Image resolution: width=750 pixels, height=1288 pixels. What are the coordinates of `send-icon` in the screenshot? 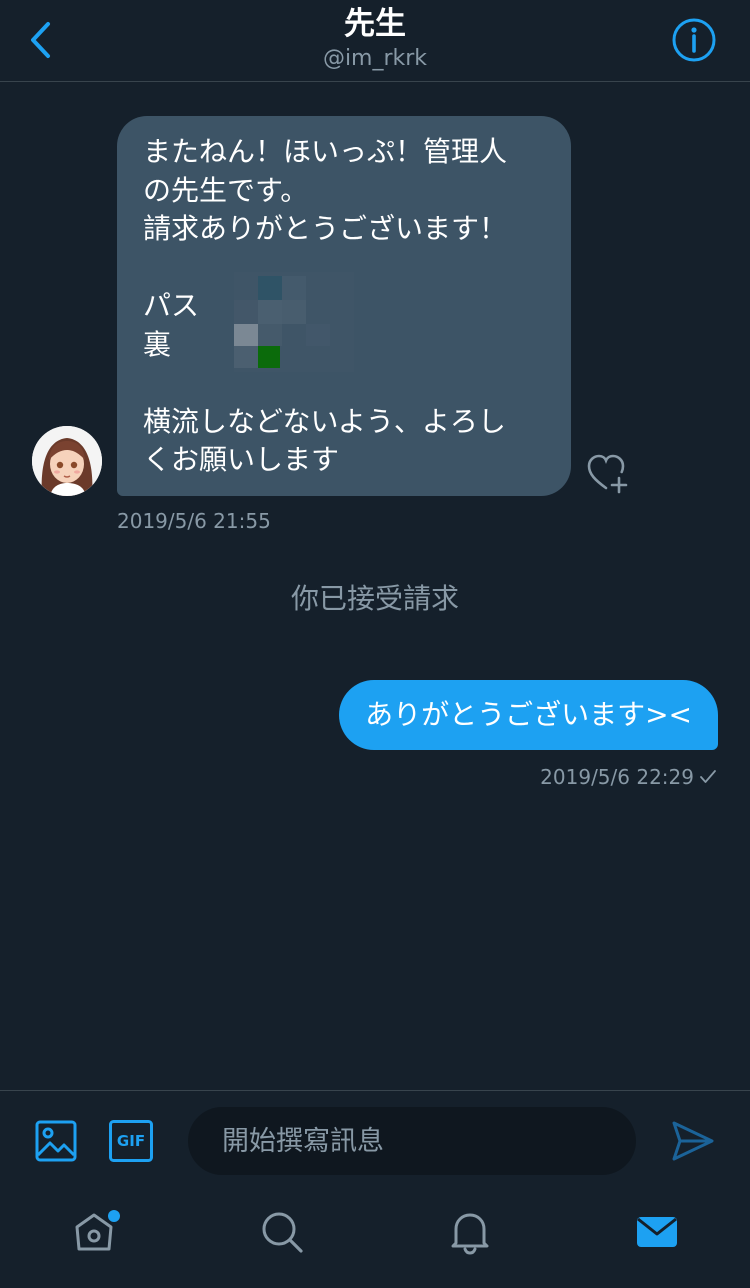 It's located at (693, 1141).